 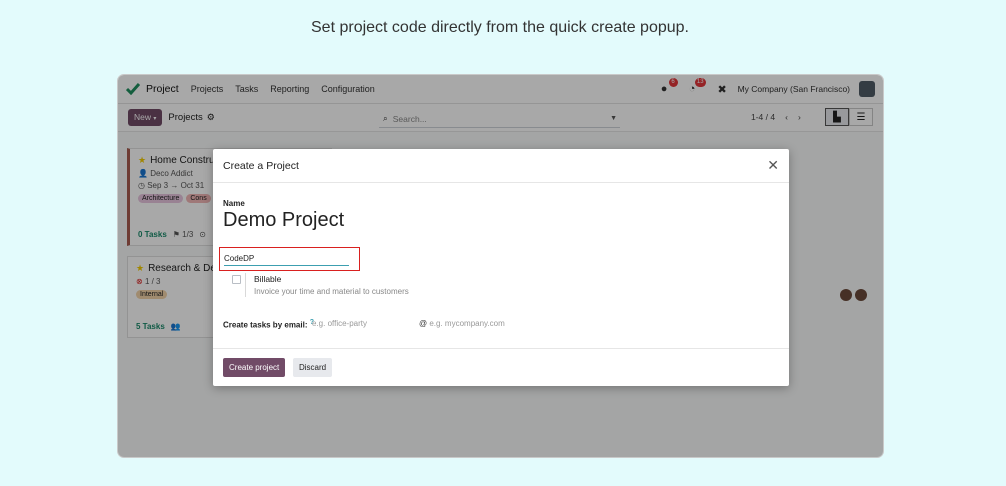 I want to click on billable-checkbox, so click(x=236, y=279).